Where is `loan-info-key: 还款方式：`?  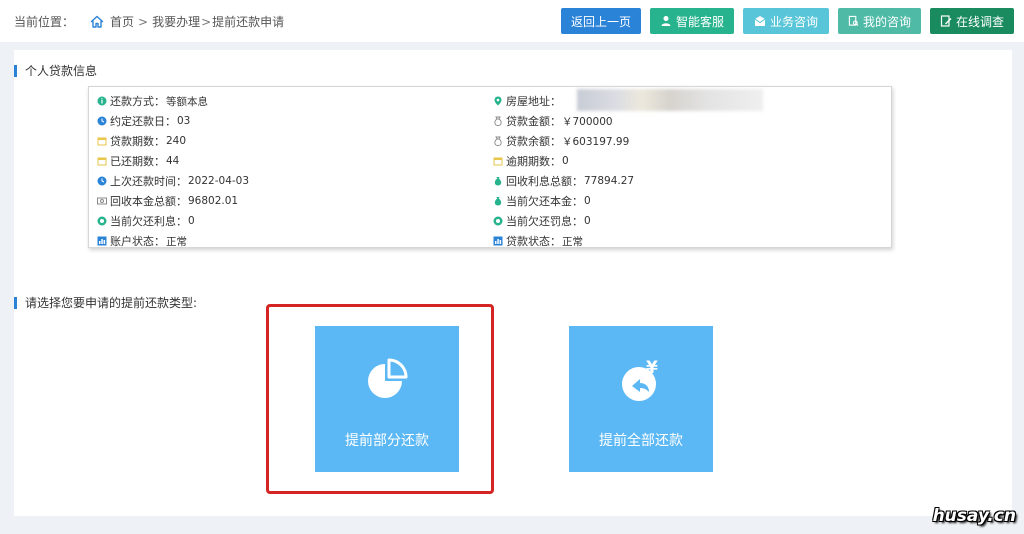 loan-info-key: 还款方式： is located at coordinates (137, 101).